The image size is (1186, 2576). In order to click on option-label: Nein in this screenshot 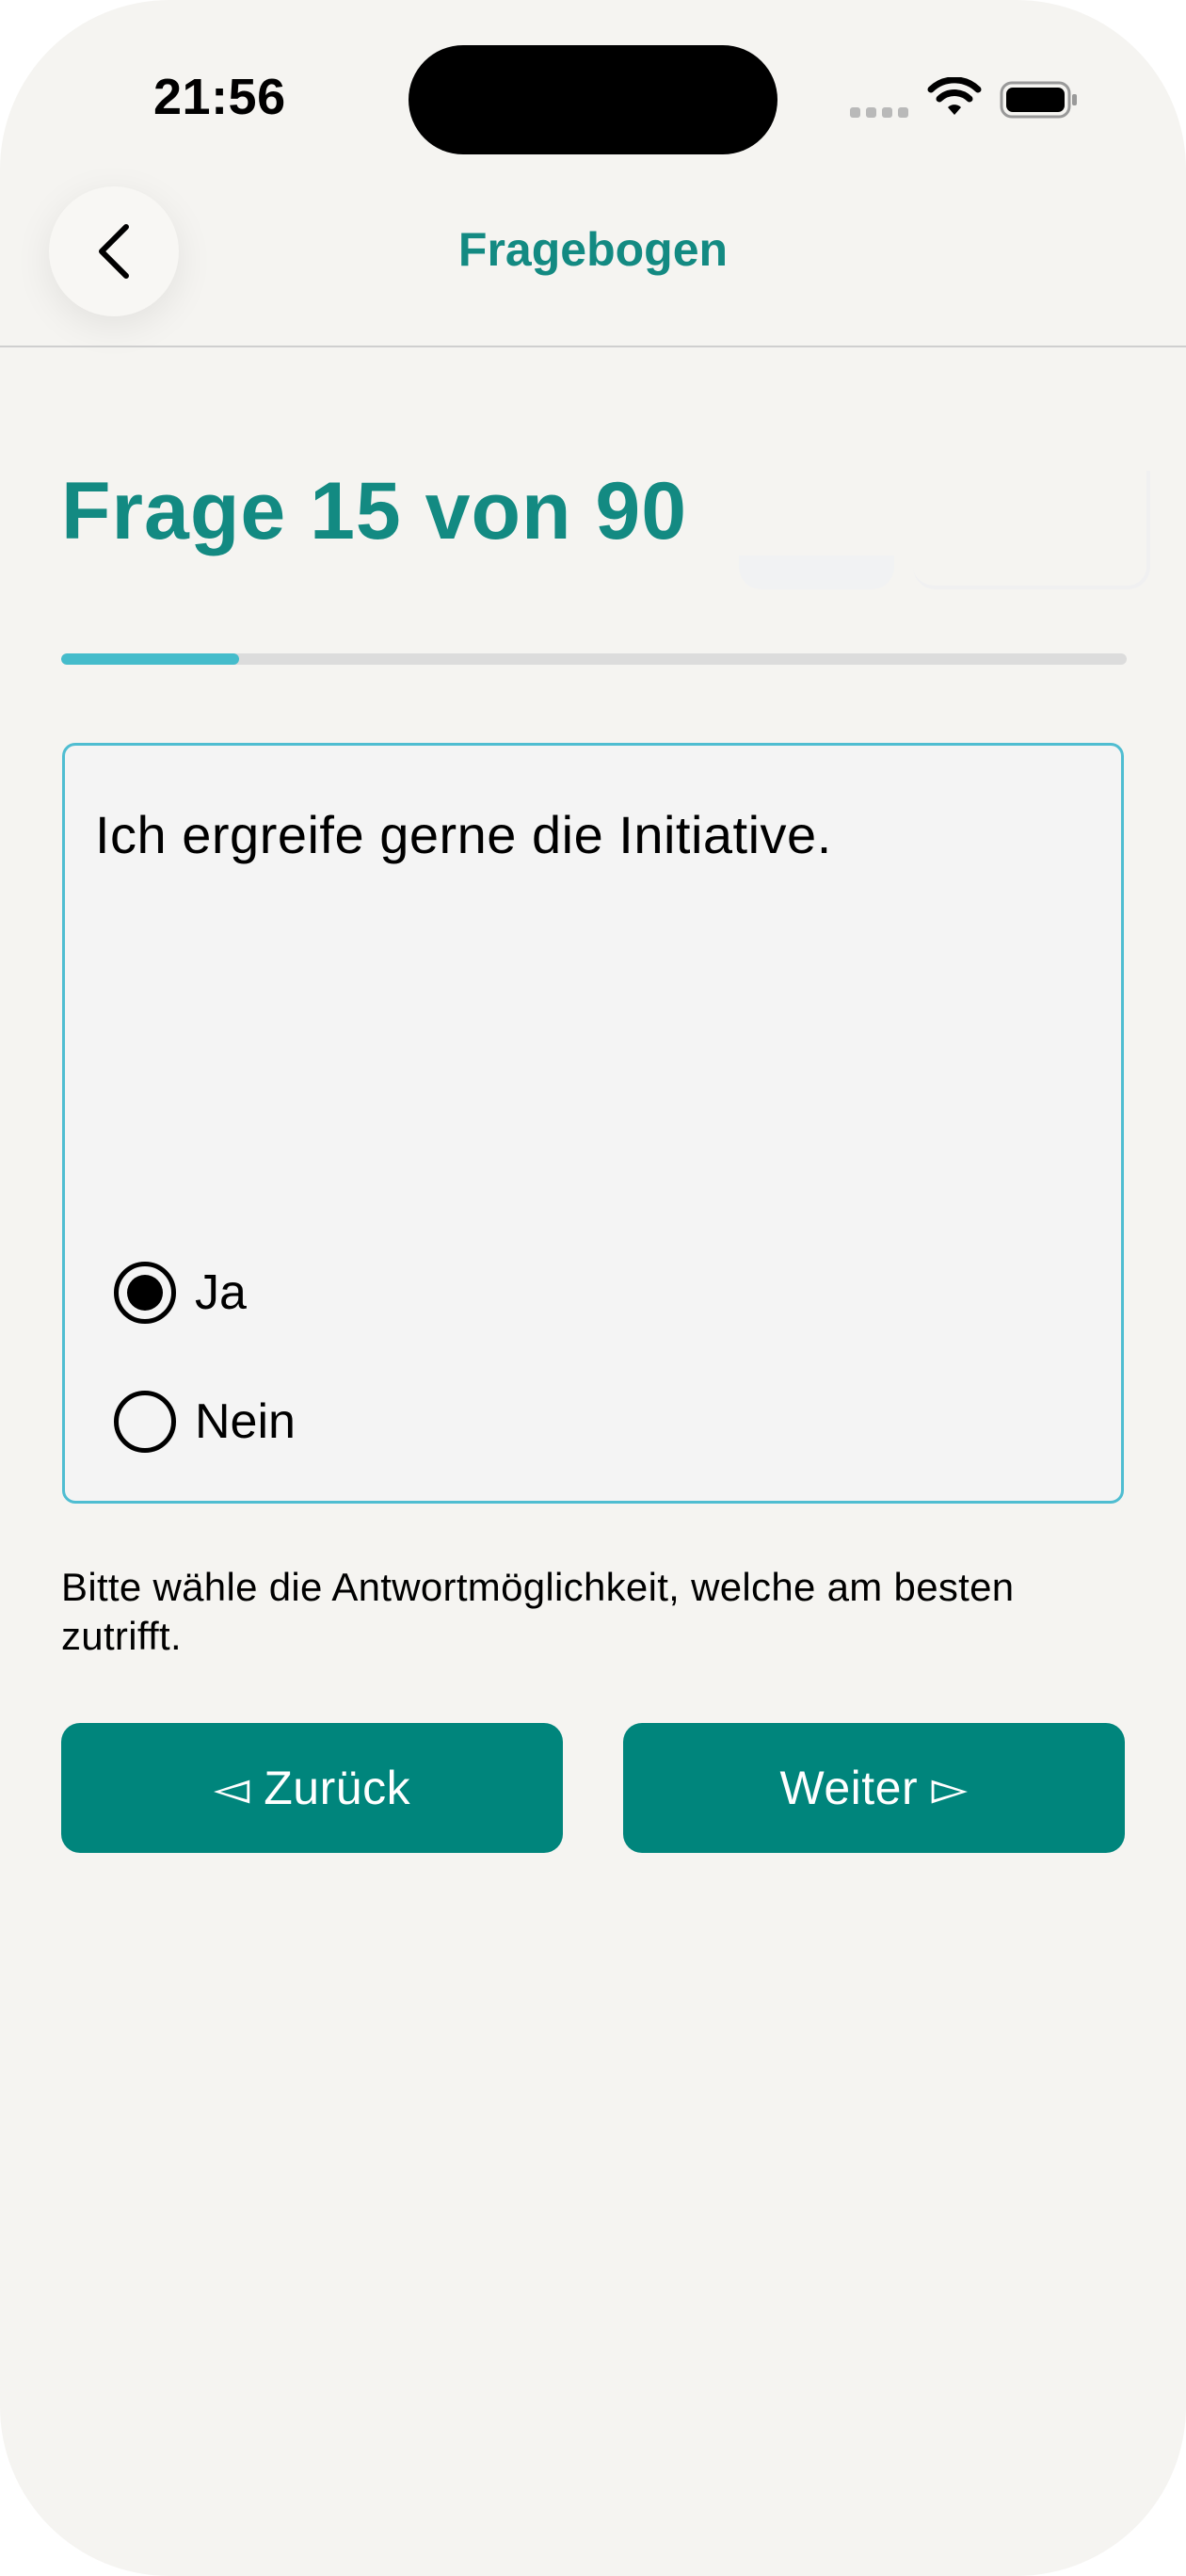, I will do `click(245, 1421)`.